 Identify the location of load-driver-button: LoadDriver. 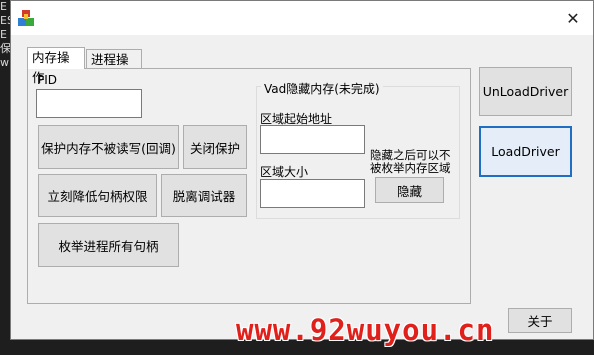
(525, 151).